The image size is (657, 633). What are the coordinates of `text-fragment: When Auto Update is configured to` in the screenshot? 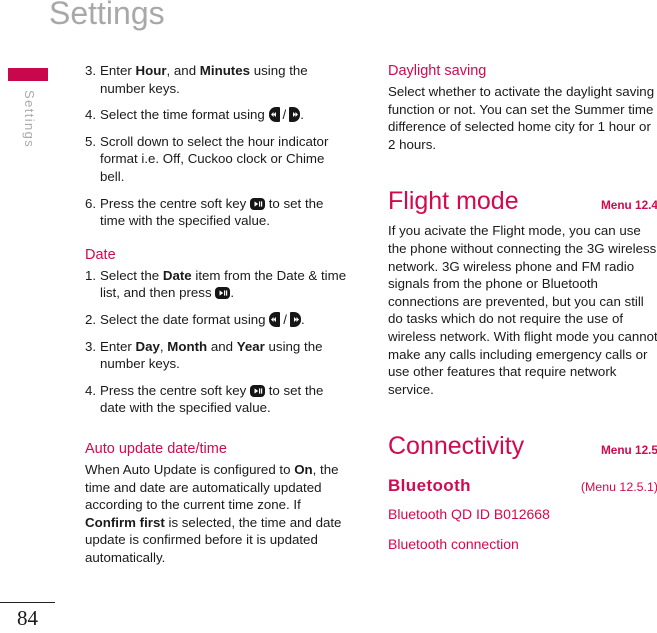 It's located at (190, 469).